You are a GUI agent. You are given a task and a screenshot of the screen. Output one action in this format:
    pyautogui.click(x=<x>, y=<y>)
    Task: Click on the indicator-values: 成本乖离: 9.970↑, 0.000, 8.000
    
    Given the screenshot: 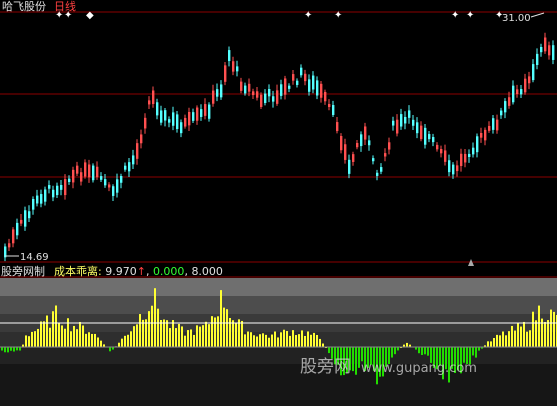 What is the action you would take?
    pyautogui.click(x=138, y=271)
    